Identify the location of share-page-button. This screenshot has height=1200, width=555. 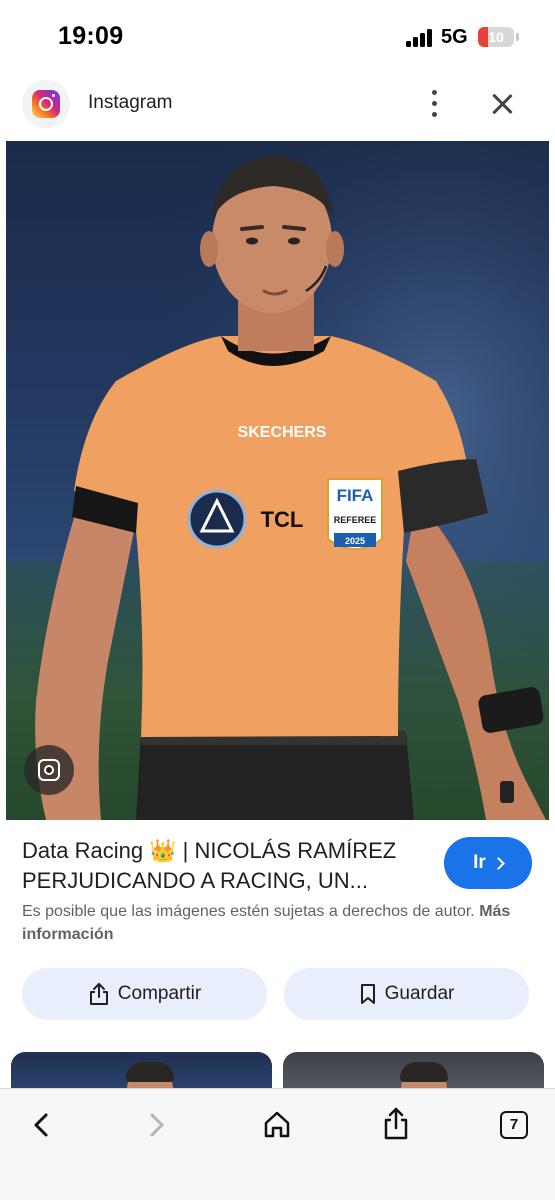
(396, 1125).